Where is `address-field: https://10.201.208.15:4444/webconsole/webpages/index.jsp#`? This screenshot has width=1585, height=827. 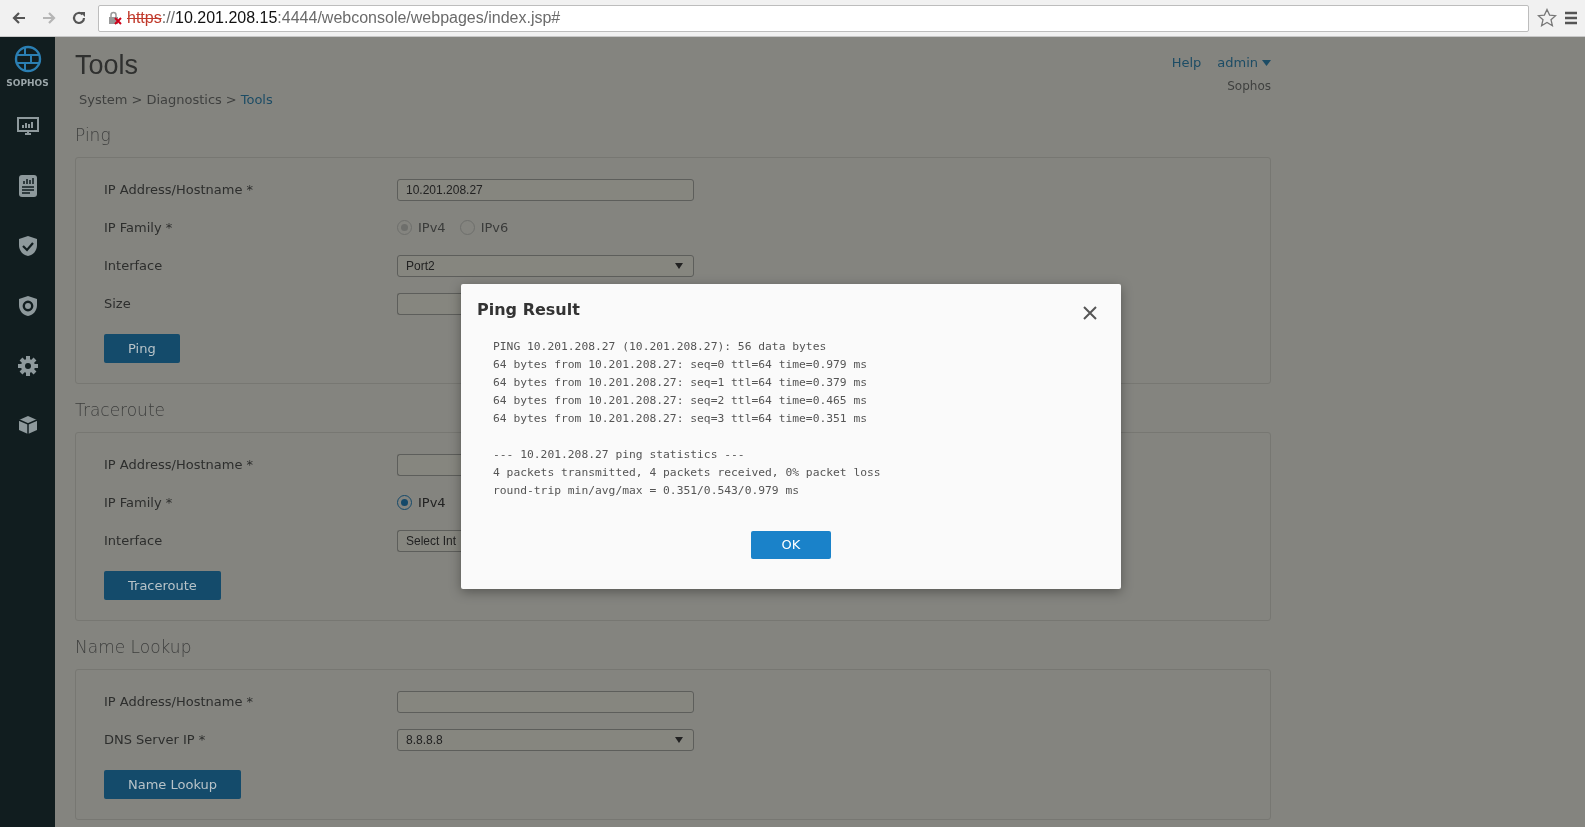
address-field: https://10.201.208.15:4444/webconsole/webpages/index.jsp# is located at coordinates (813, 18).